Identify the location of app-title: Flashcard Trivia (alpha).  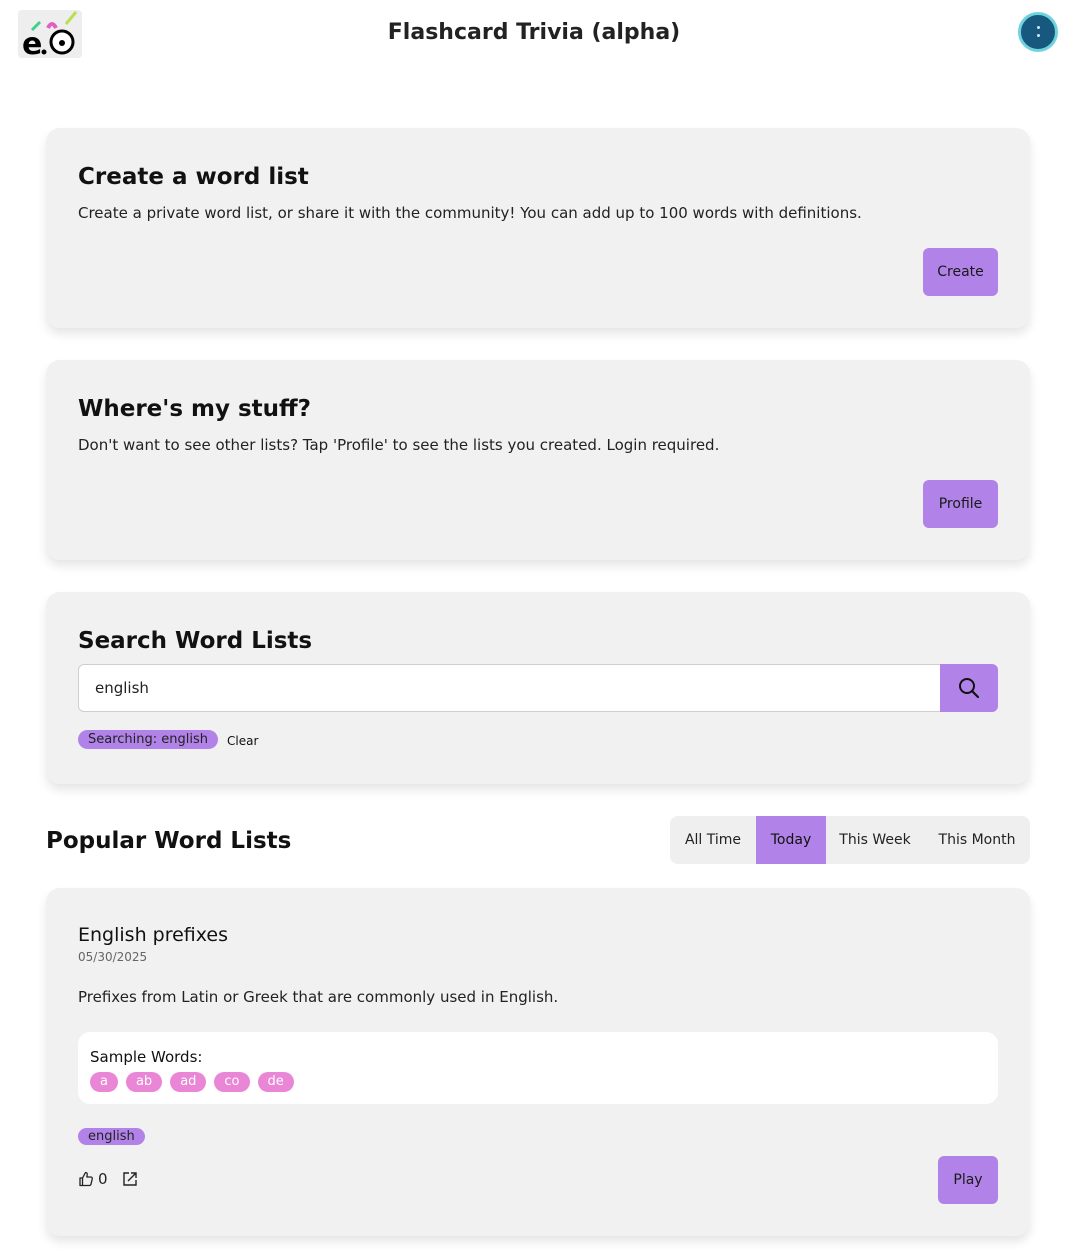
(534, 32).